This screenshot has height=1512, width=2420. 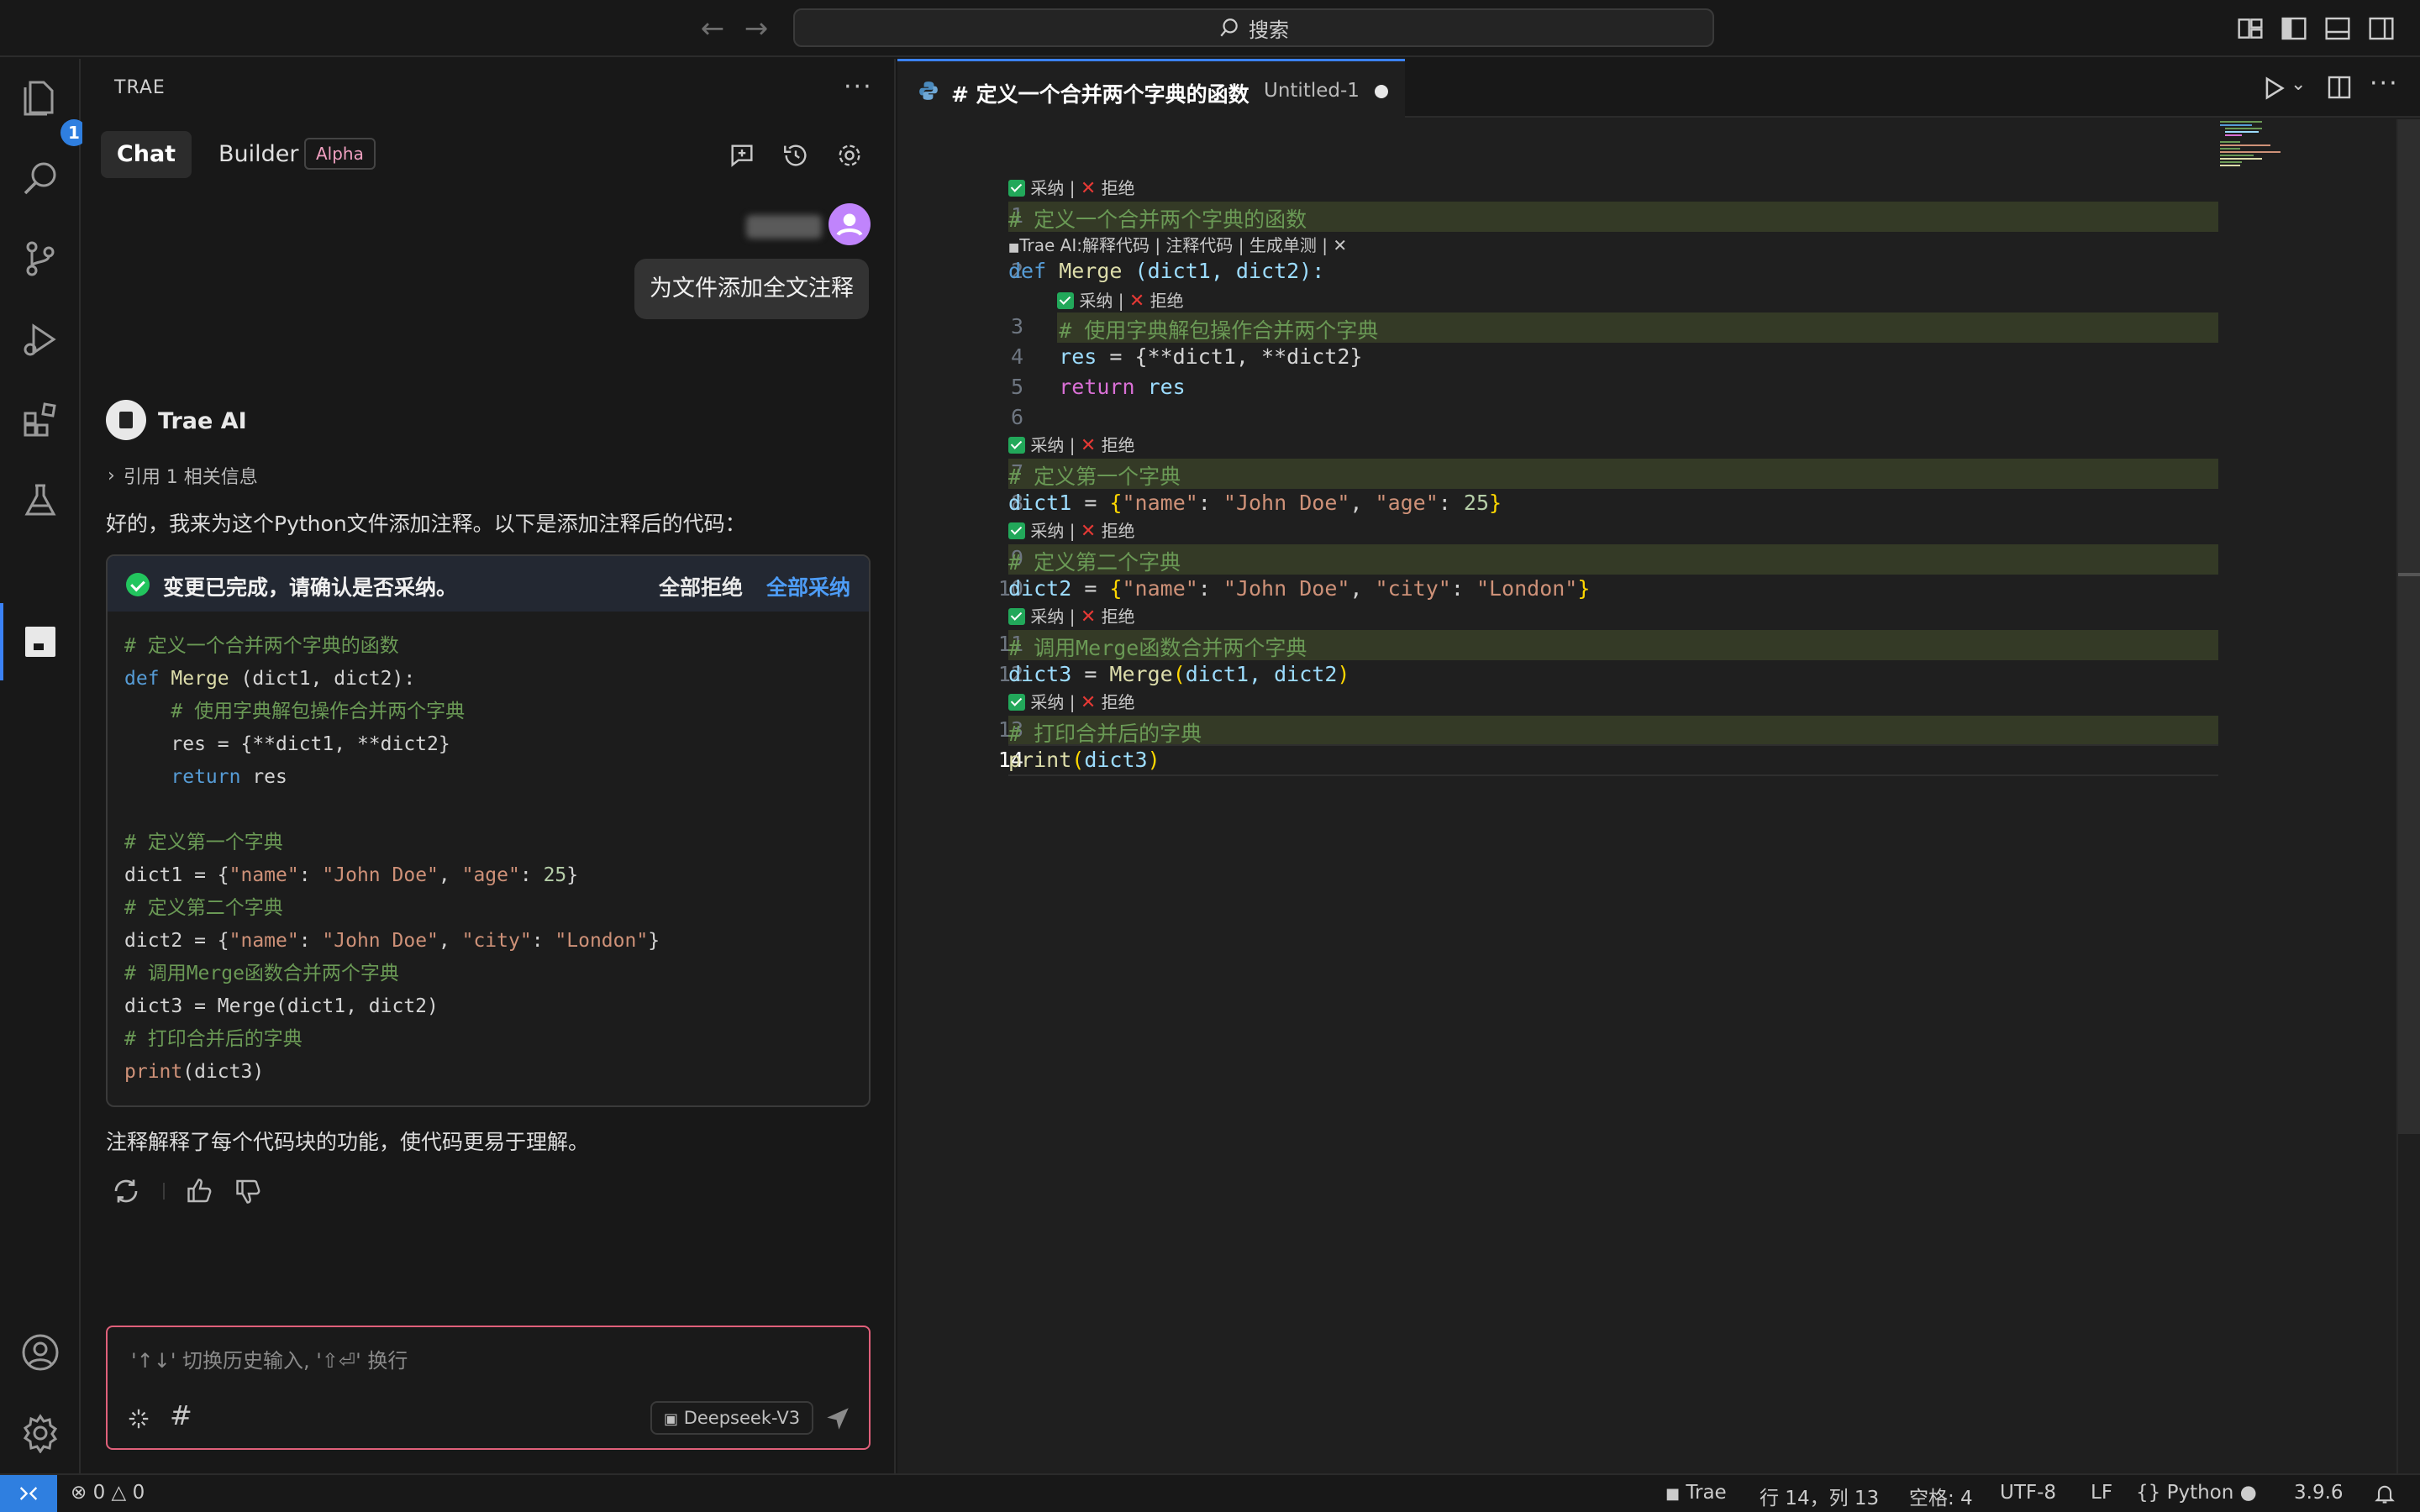 I want to click on tab-builder: Builder, so click(x=258, y=154).